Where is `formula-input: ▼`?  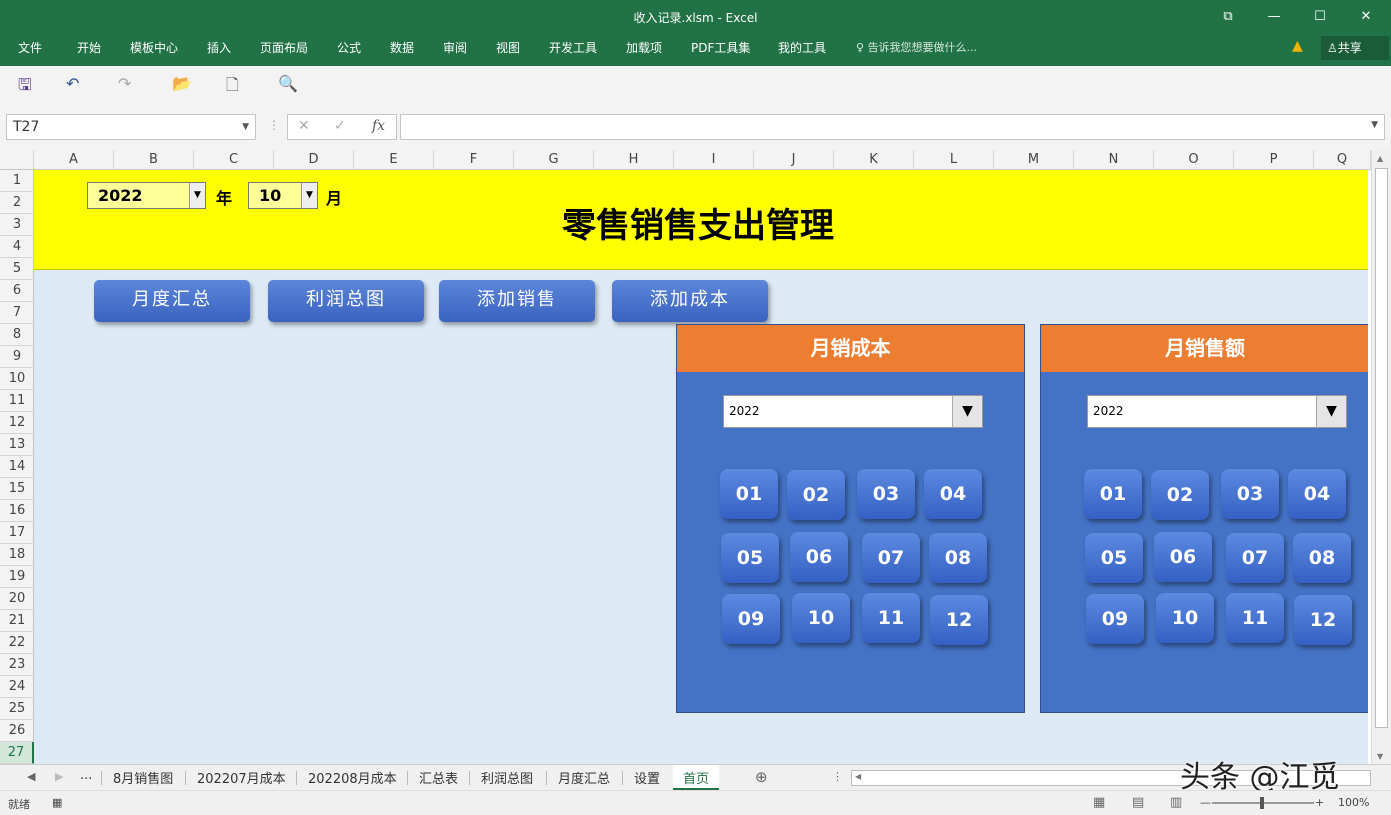 formula-input: ▼ is located at coordinates (892, 127).